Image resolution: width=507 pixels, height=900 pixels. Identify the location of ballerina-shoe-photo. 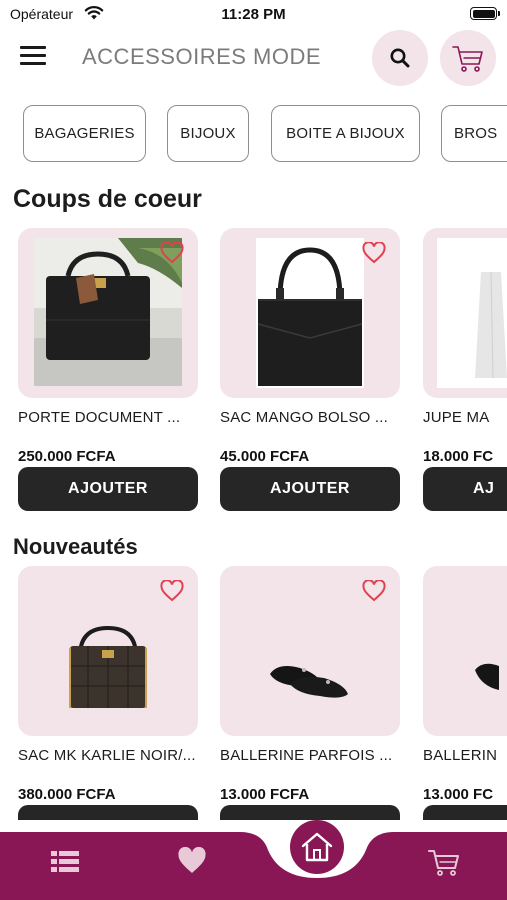
(487, 676).